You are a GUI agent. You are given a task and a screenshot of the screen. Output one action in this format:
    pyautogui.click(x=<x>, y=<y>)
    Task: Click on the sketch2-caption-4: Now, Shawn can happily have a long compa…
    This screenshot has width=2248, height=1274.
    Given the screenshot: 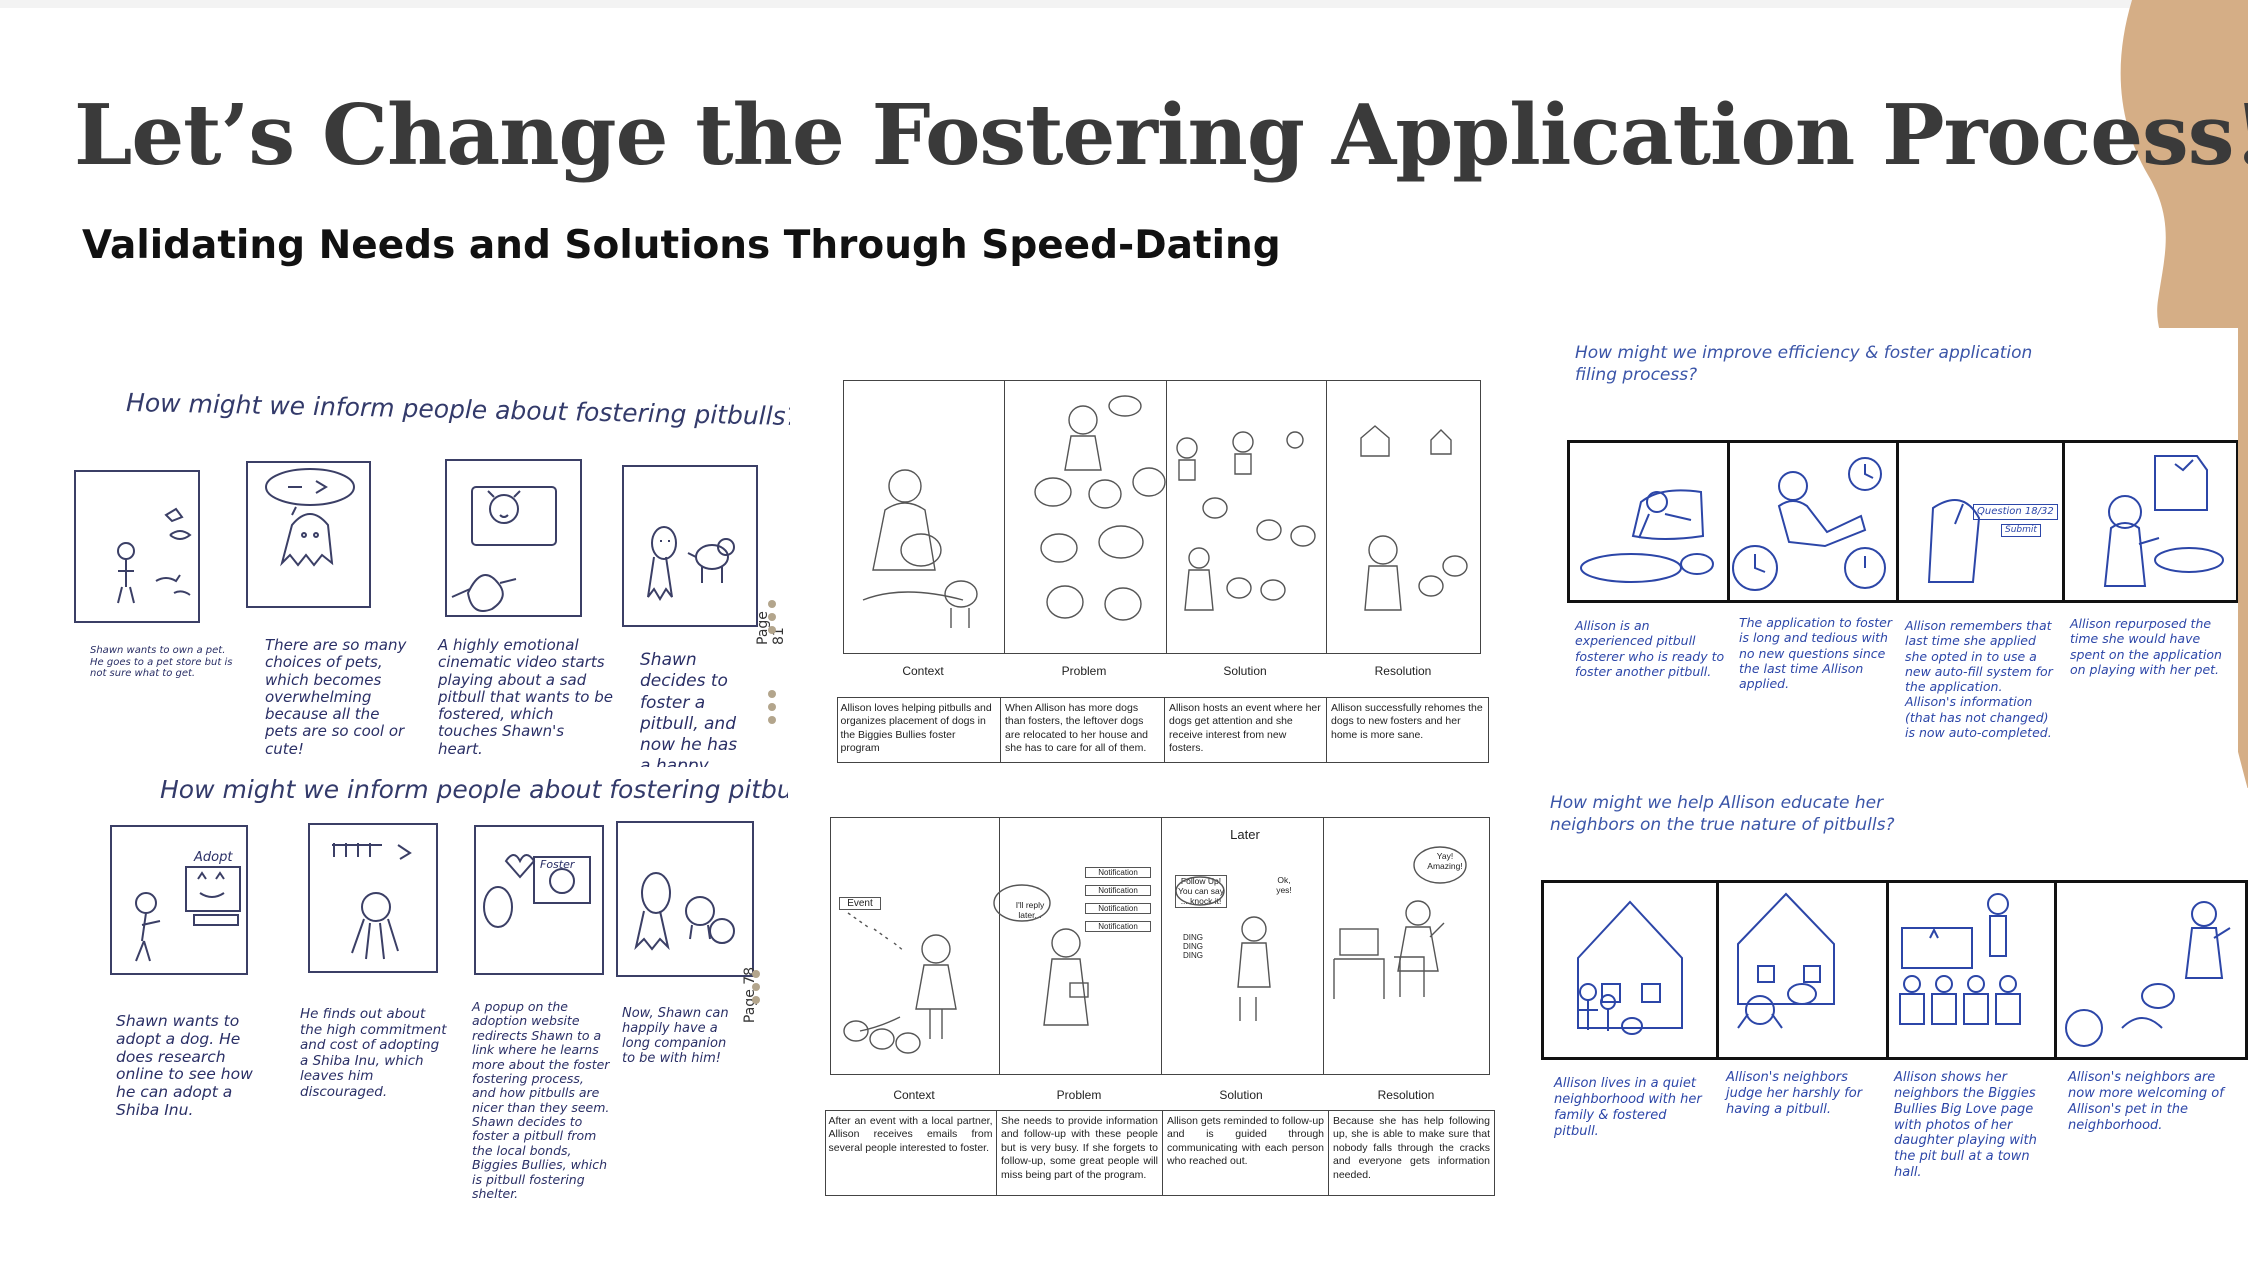 What is the action you would take?
    pyautogui.click(x=675, y=1036)
    